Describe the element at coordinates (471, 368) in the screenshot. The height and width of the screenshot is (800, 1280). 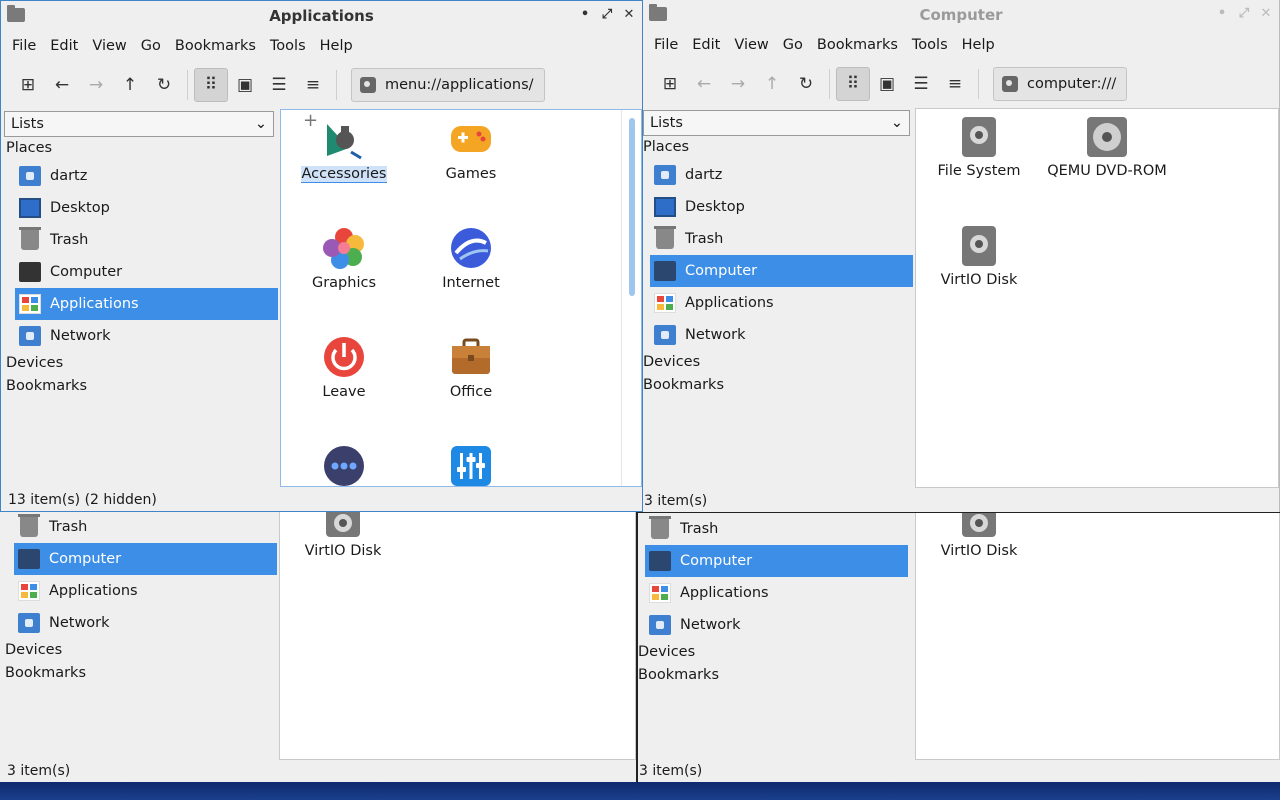
I see `app-item-office: Office` at that location.